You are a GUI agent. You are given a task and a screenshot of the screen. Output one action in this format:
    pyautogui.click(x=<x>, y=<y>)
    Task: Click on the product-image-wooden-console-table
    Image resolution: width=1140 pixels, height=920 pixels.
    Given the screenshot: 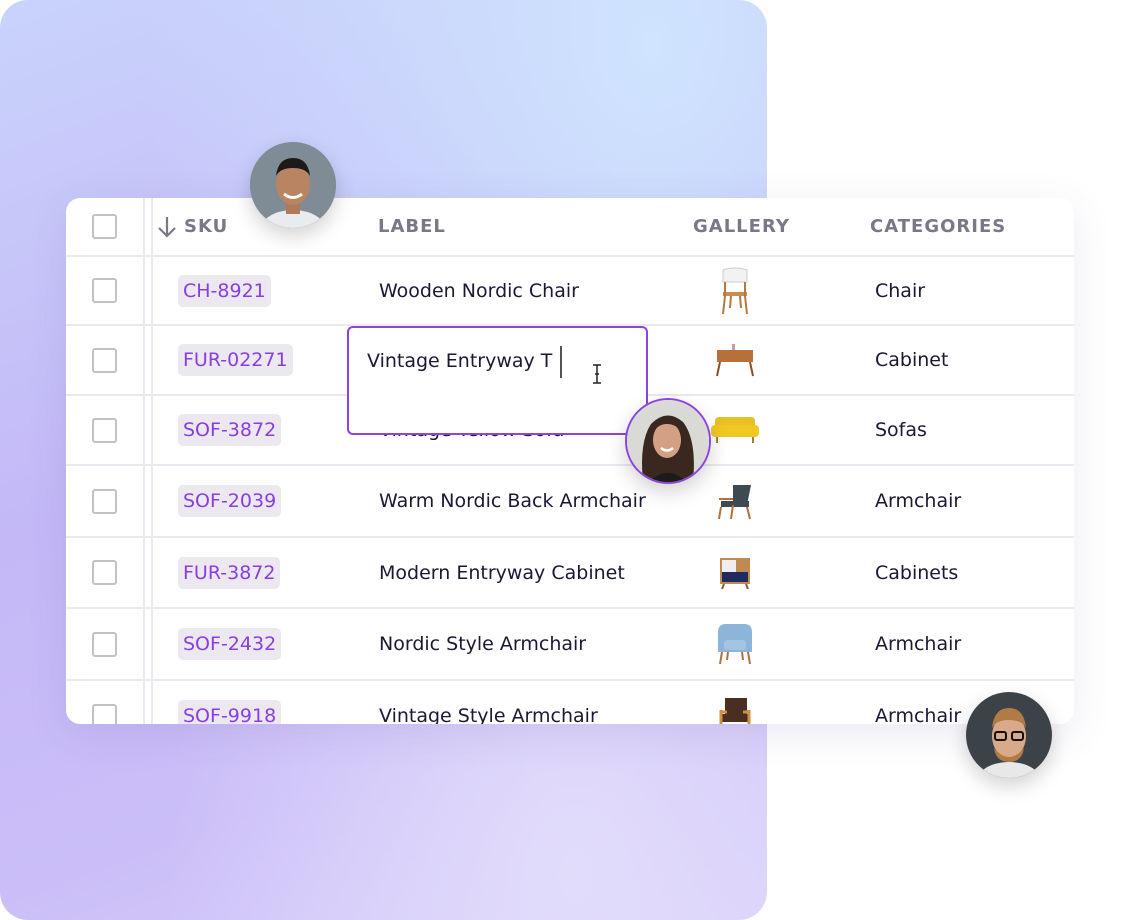 What is the action you would take?
    pyautogui.click(x=735, y=360)
    